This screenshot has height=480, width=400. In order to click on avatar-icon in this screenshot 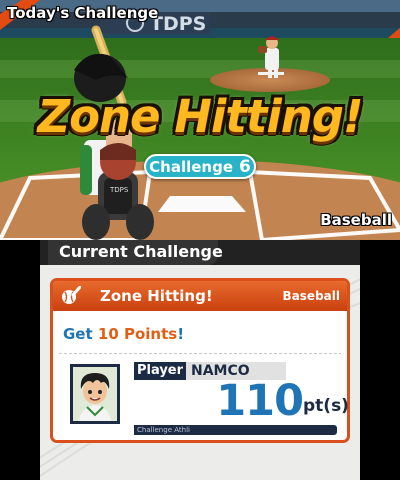, I will do `click(95, 394)`.